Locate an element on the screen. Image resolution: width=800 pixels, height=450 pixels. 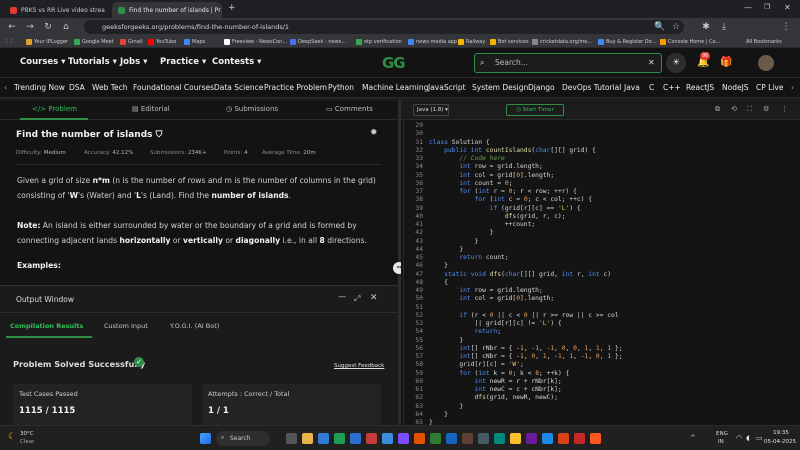
bookmark-item: Google Meet is located at coordinates (94, 42).